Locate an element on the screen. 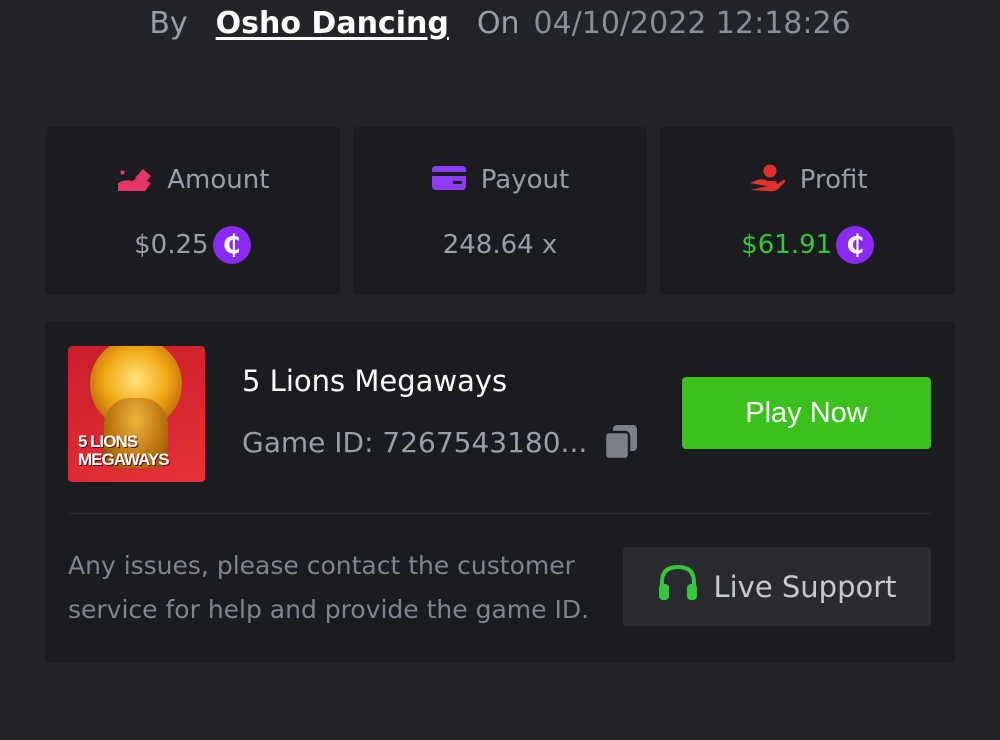 Image resolution: width=1000 pixels, height=740 pixels. play-now-button: Play Now is located at coordinates (806, 413).